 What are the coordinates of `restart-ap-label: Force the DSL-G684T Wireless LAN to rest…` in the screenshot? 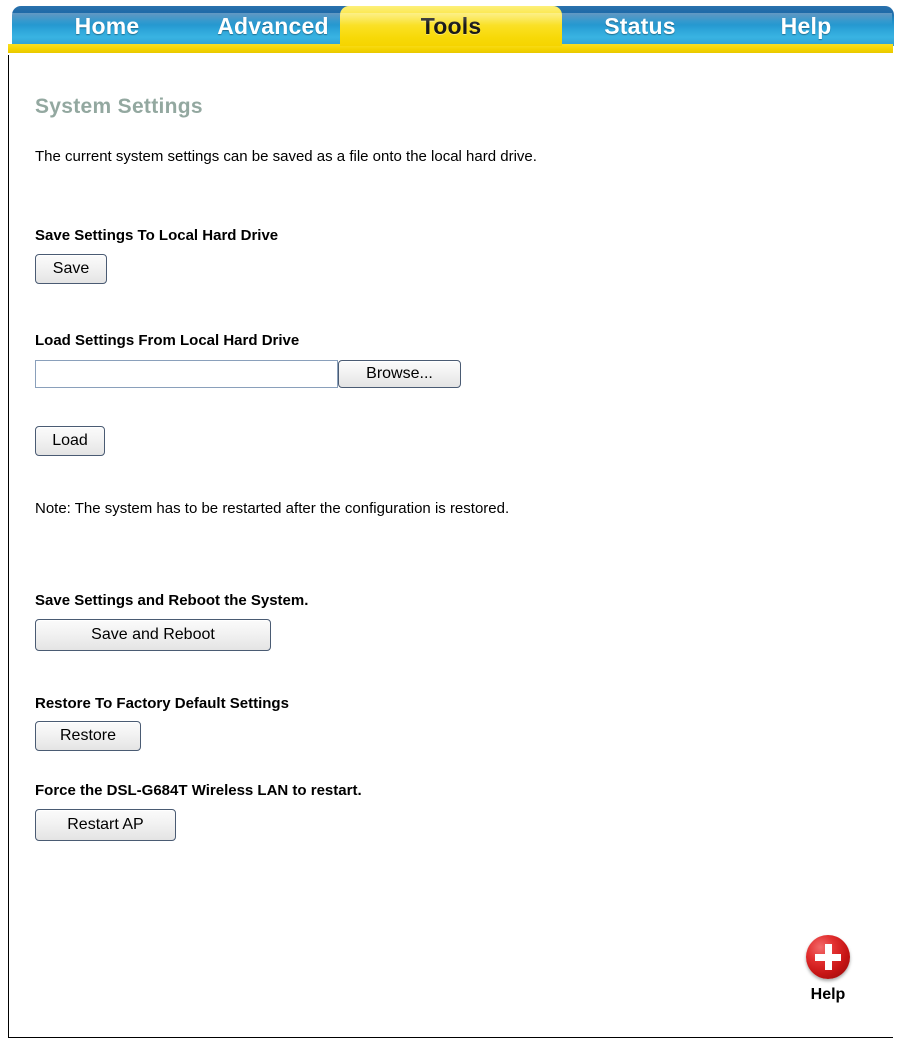 It's located at (198, 790).